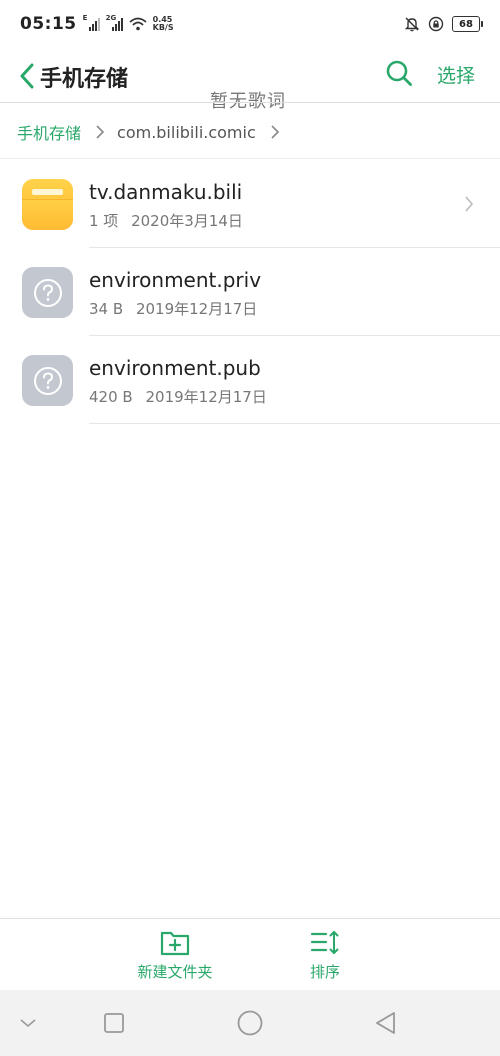  I want to click on signal-1-label: E, so click(85, 18).